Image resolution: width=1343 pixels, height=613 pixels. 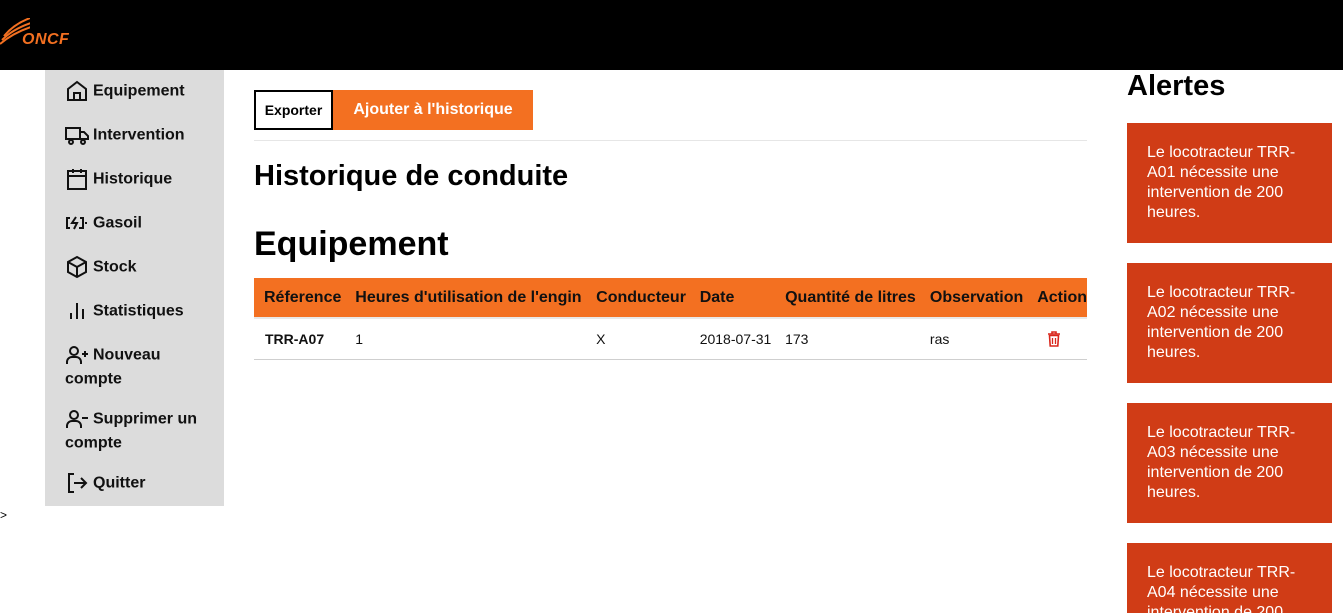 I want to click on cell-driver: X, so click(x=601, y=338).